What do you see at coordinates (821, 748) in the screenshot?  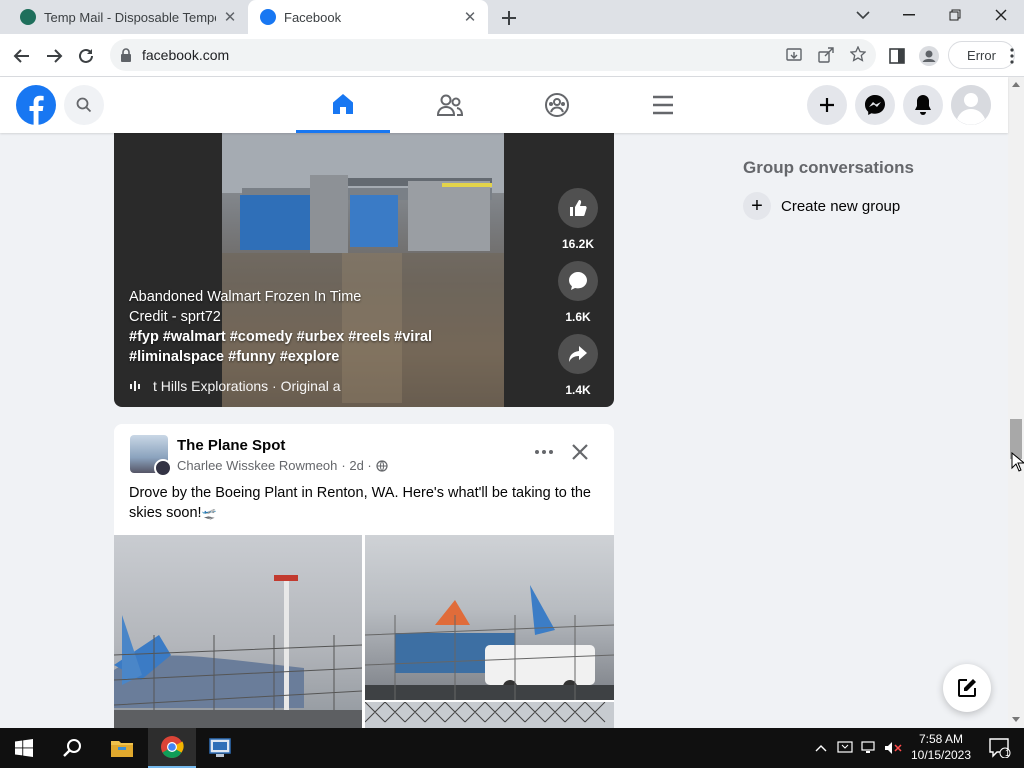 I see `tray-chevron-up-icon` at bounding box center [821, 748].